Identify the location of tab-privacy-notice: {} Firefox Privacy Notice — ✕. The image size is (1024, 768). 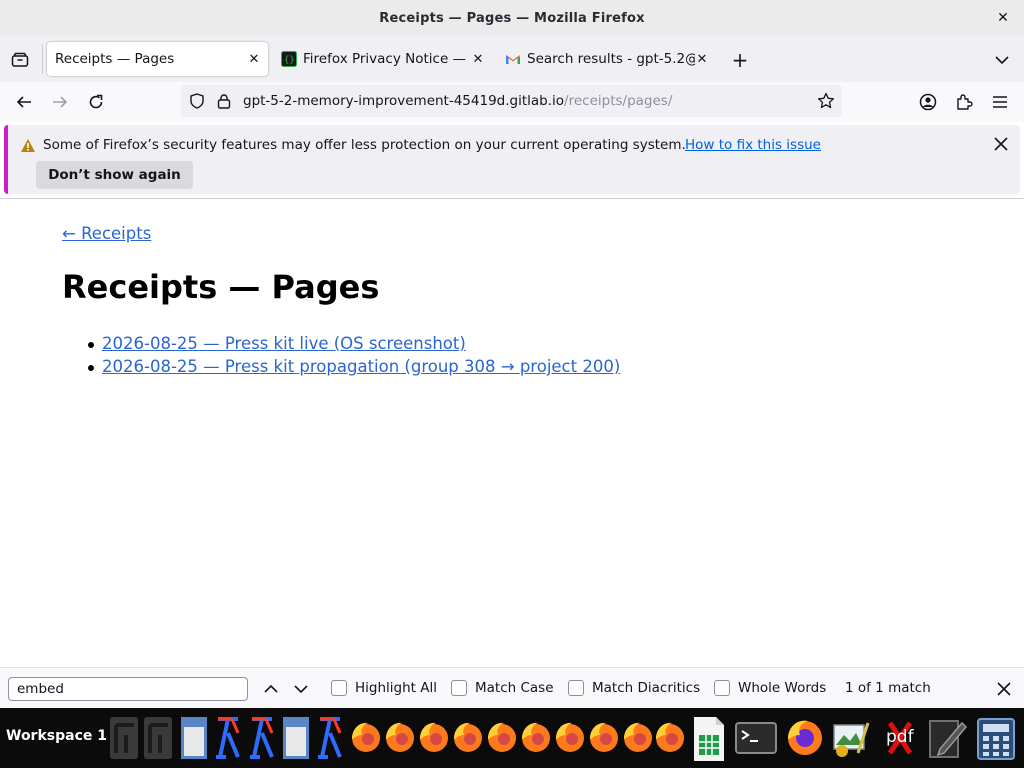
(383, 59).